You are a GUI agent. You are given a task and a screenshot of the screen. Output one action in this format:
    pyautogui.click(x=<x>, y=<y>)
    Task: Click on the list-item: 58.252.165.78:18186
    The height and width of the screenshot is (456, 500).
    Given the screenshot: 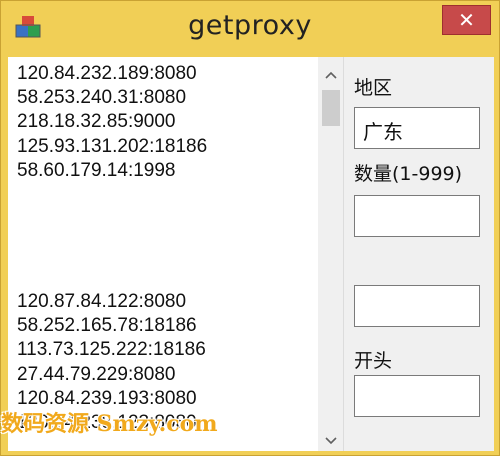 What is the action you would take?
    pyautogui.click(x=107, y=326)
    